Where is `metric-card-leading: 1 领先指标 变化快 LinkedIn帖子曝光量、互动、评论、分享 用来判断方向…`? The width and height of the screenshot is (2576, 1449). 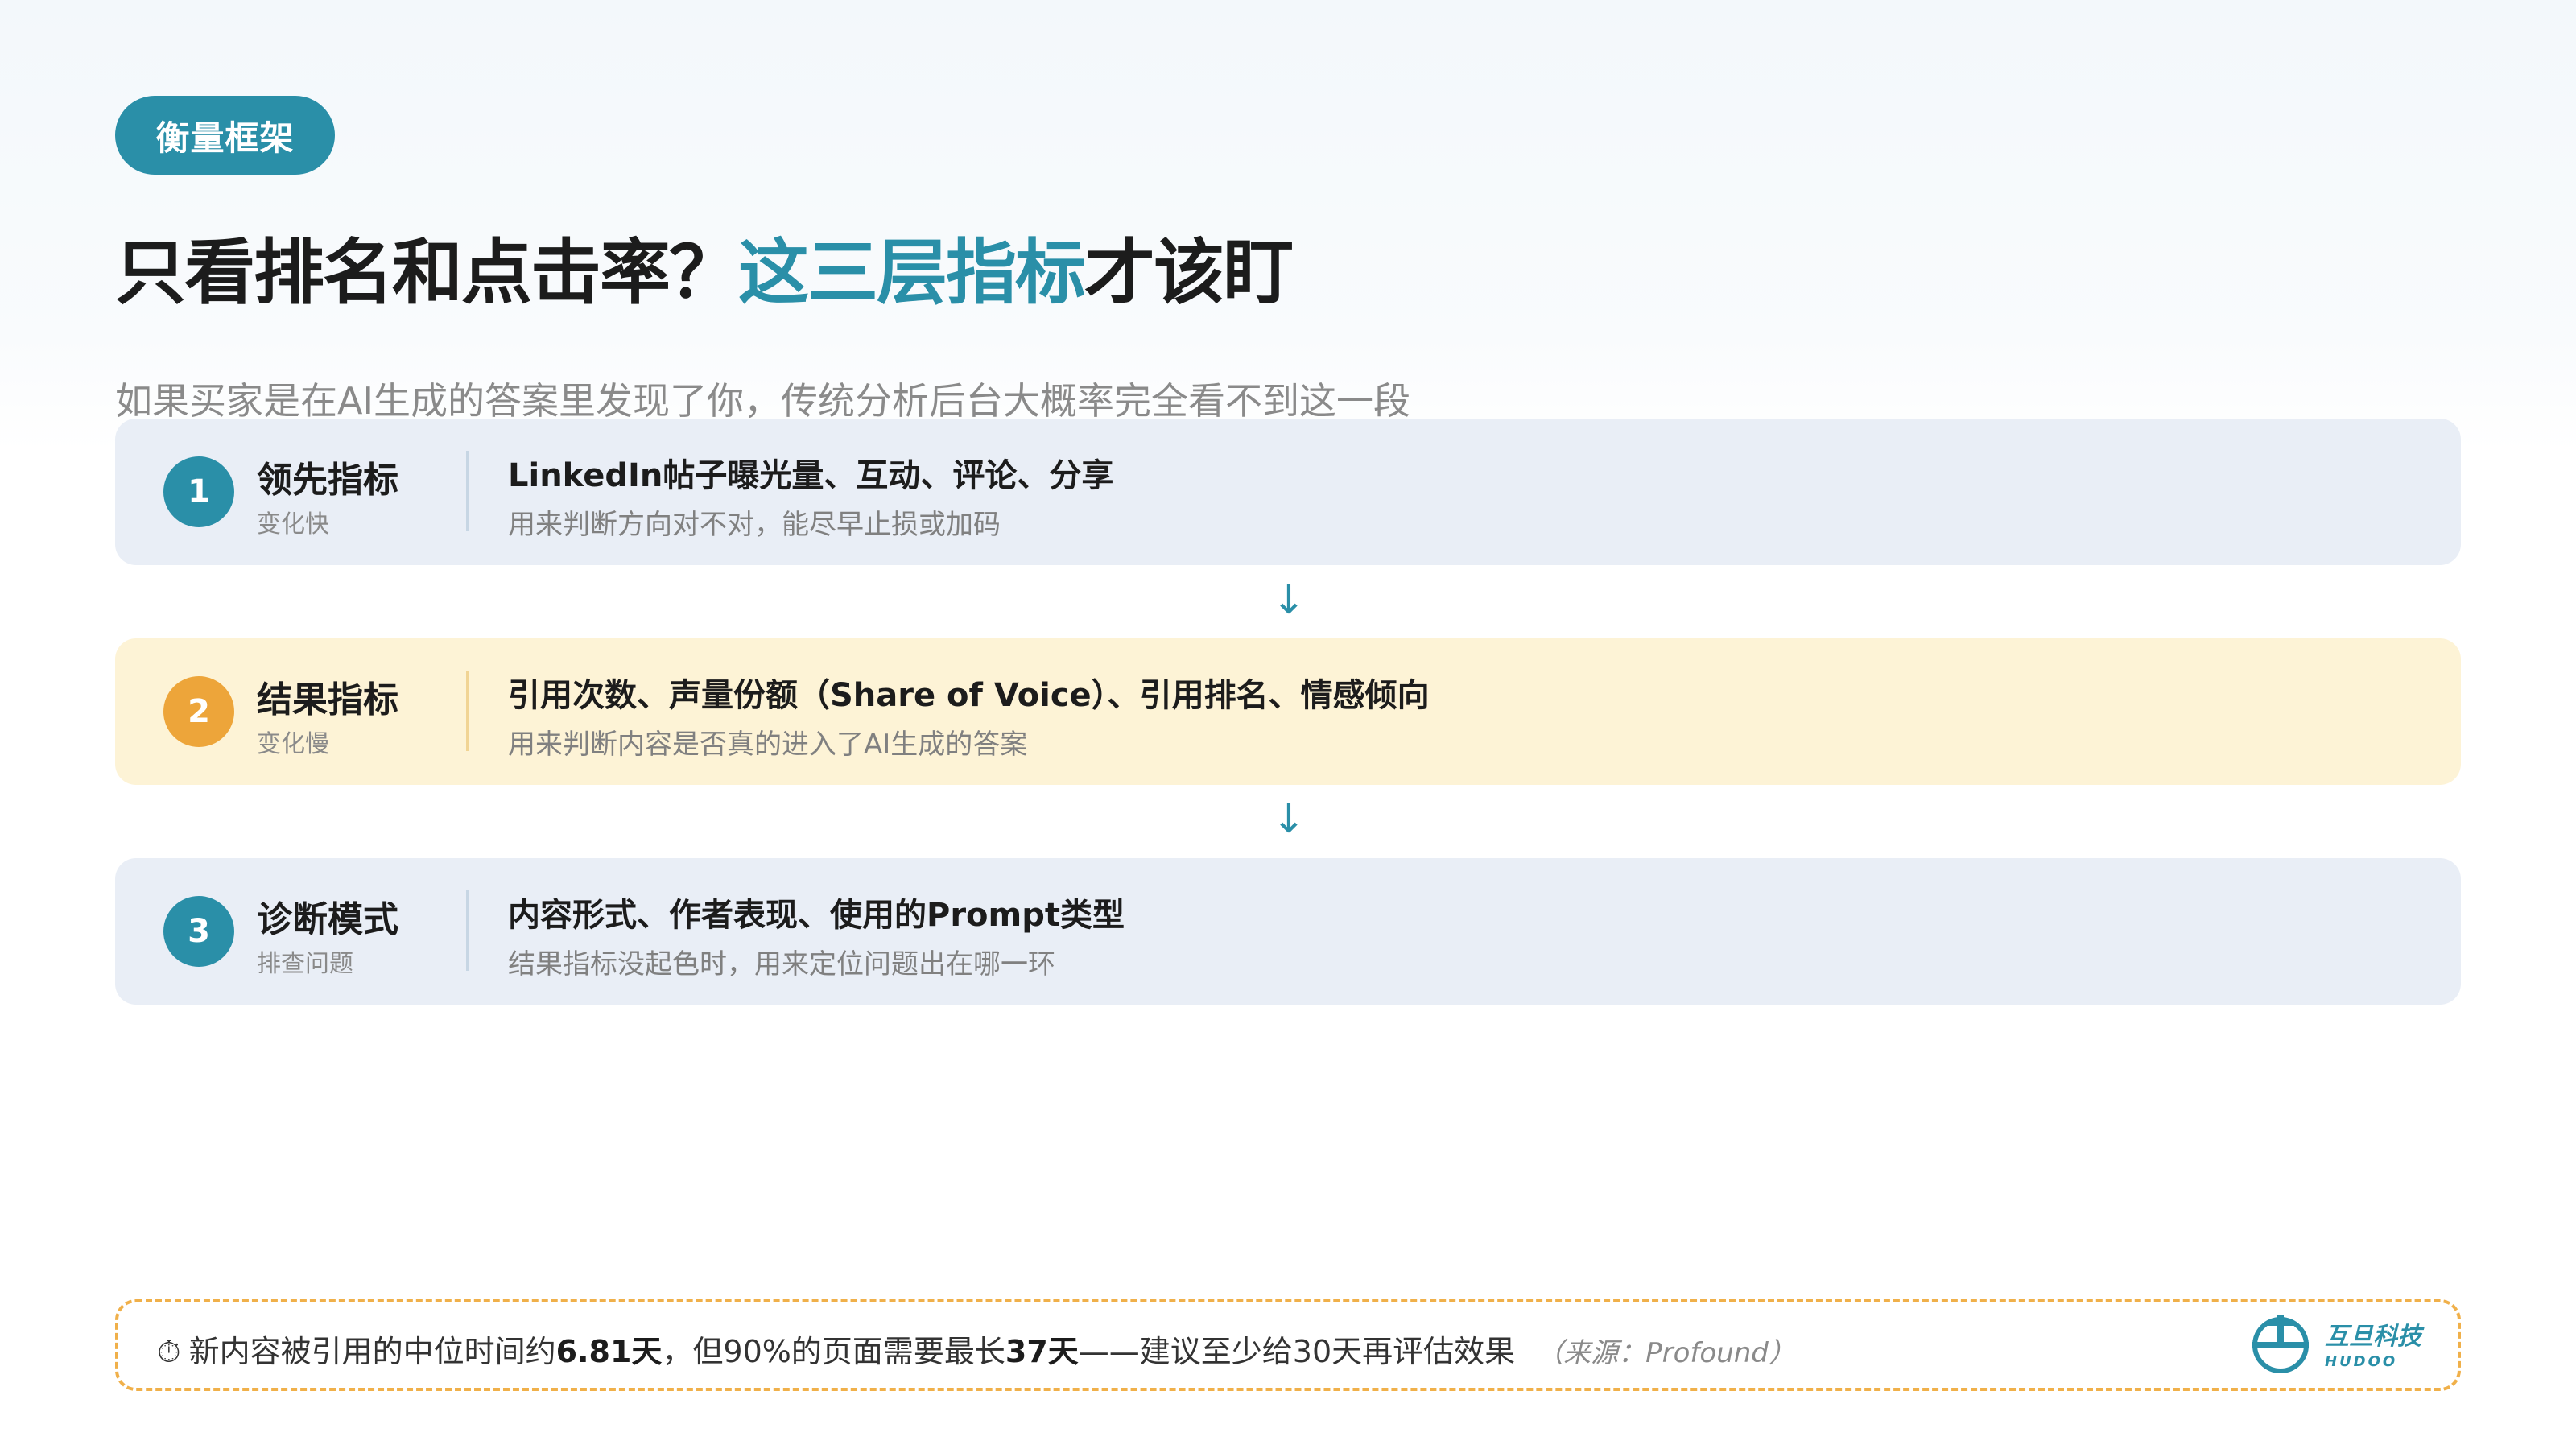
metric-card-leading: 1 领先指标 变化快 LinkedIn帖子曝光量、互动、评论、分享 用来判断方向… is located at coordinates (1288, 492).